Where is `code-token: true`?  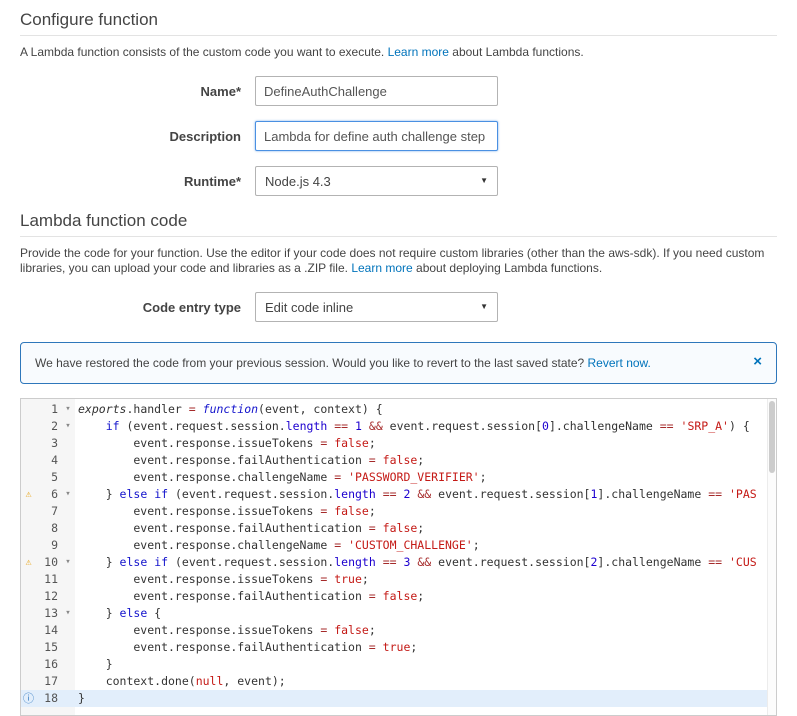 code-token: true is located at coordinates (348, 579).